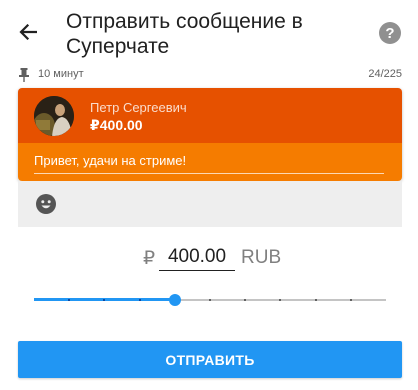 This screenshot has width=418, height=390. Describe the element at coordinates (24, 75) in the screenshot. I see `pin-icon` at that location.